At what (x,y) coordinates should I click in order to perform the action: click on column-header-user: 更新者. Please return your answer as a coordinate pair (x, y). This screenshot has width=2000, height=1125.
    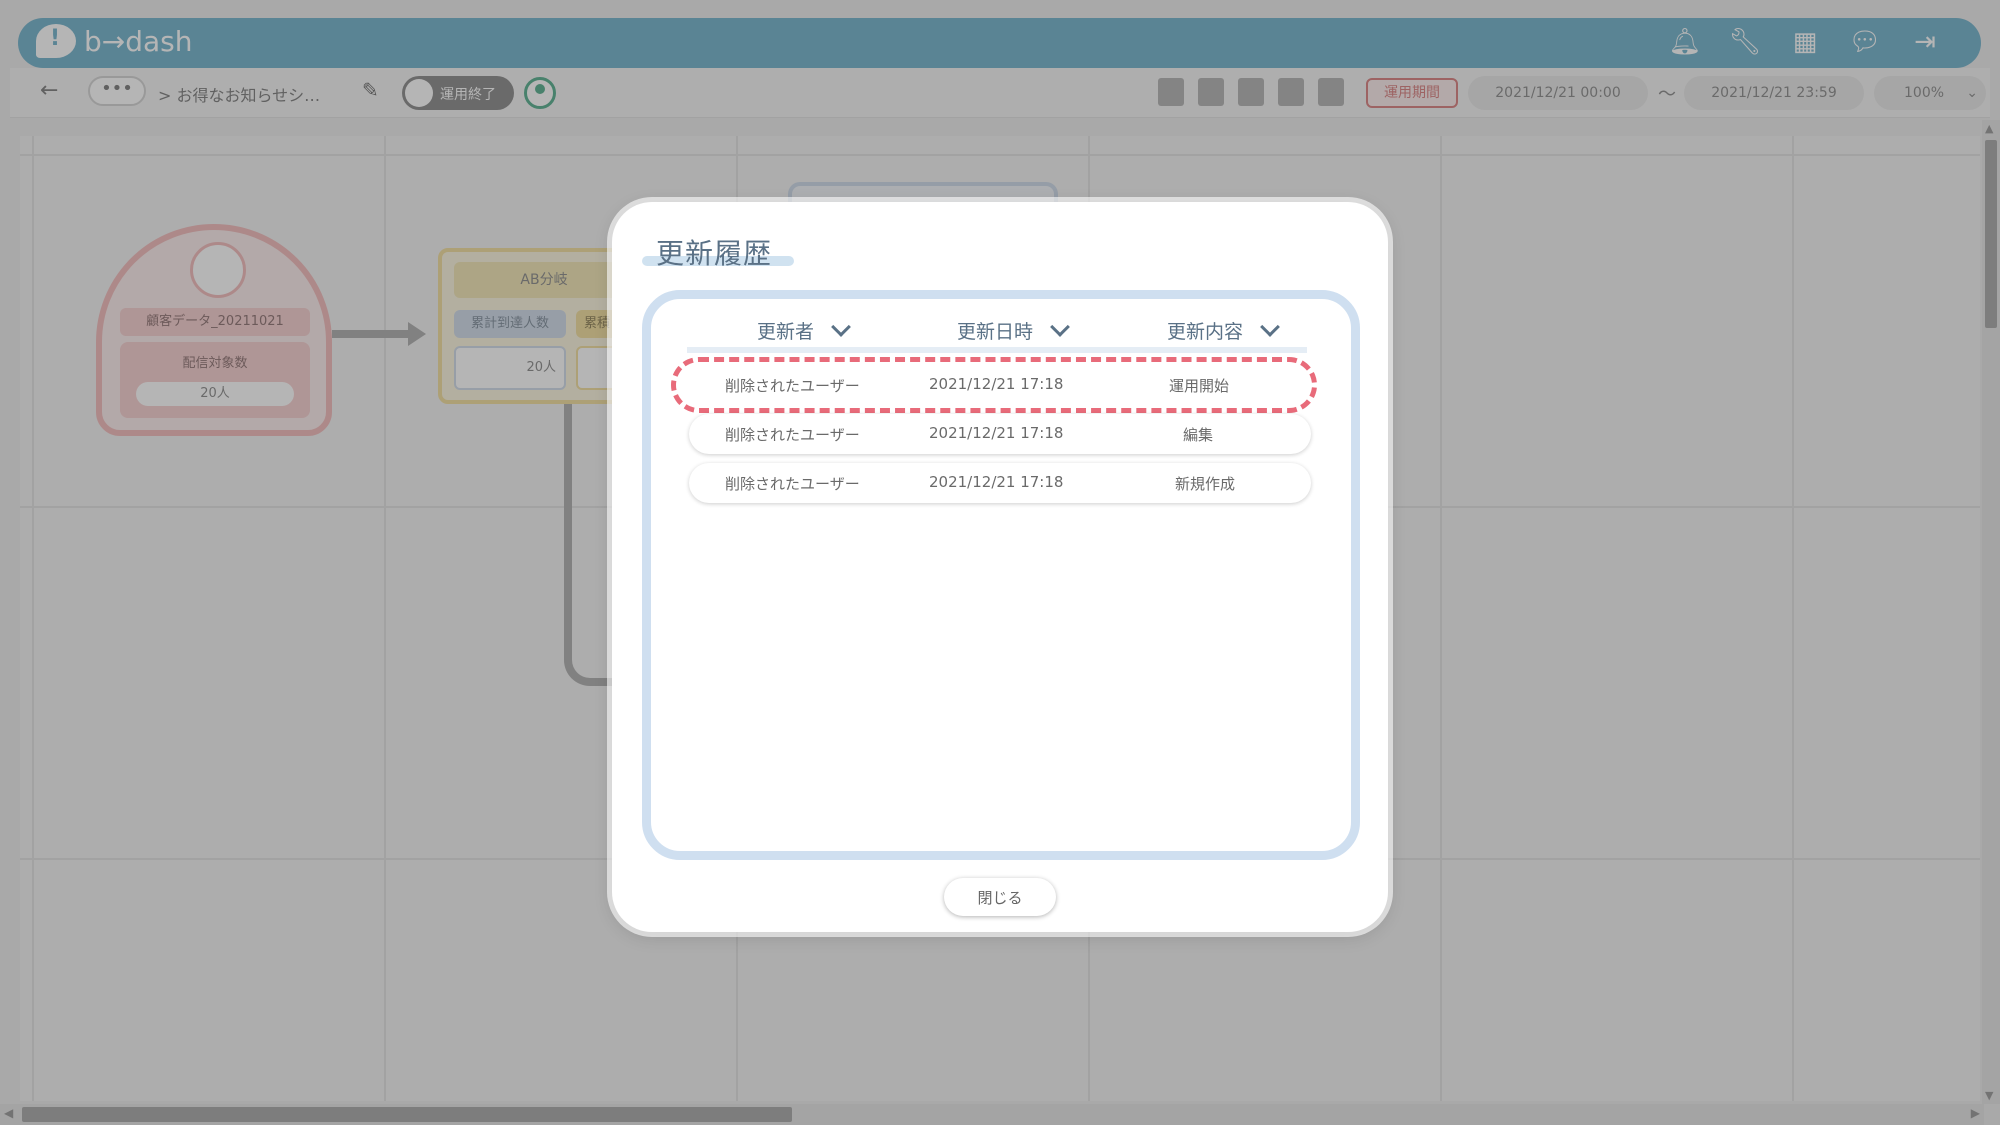
    Looking at the image, I should click on (804, 330).